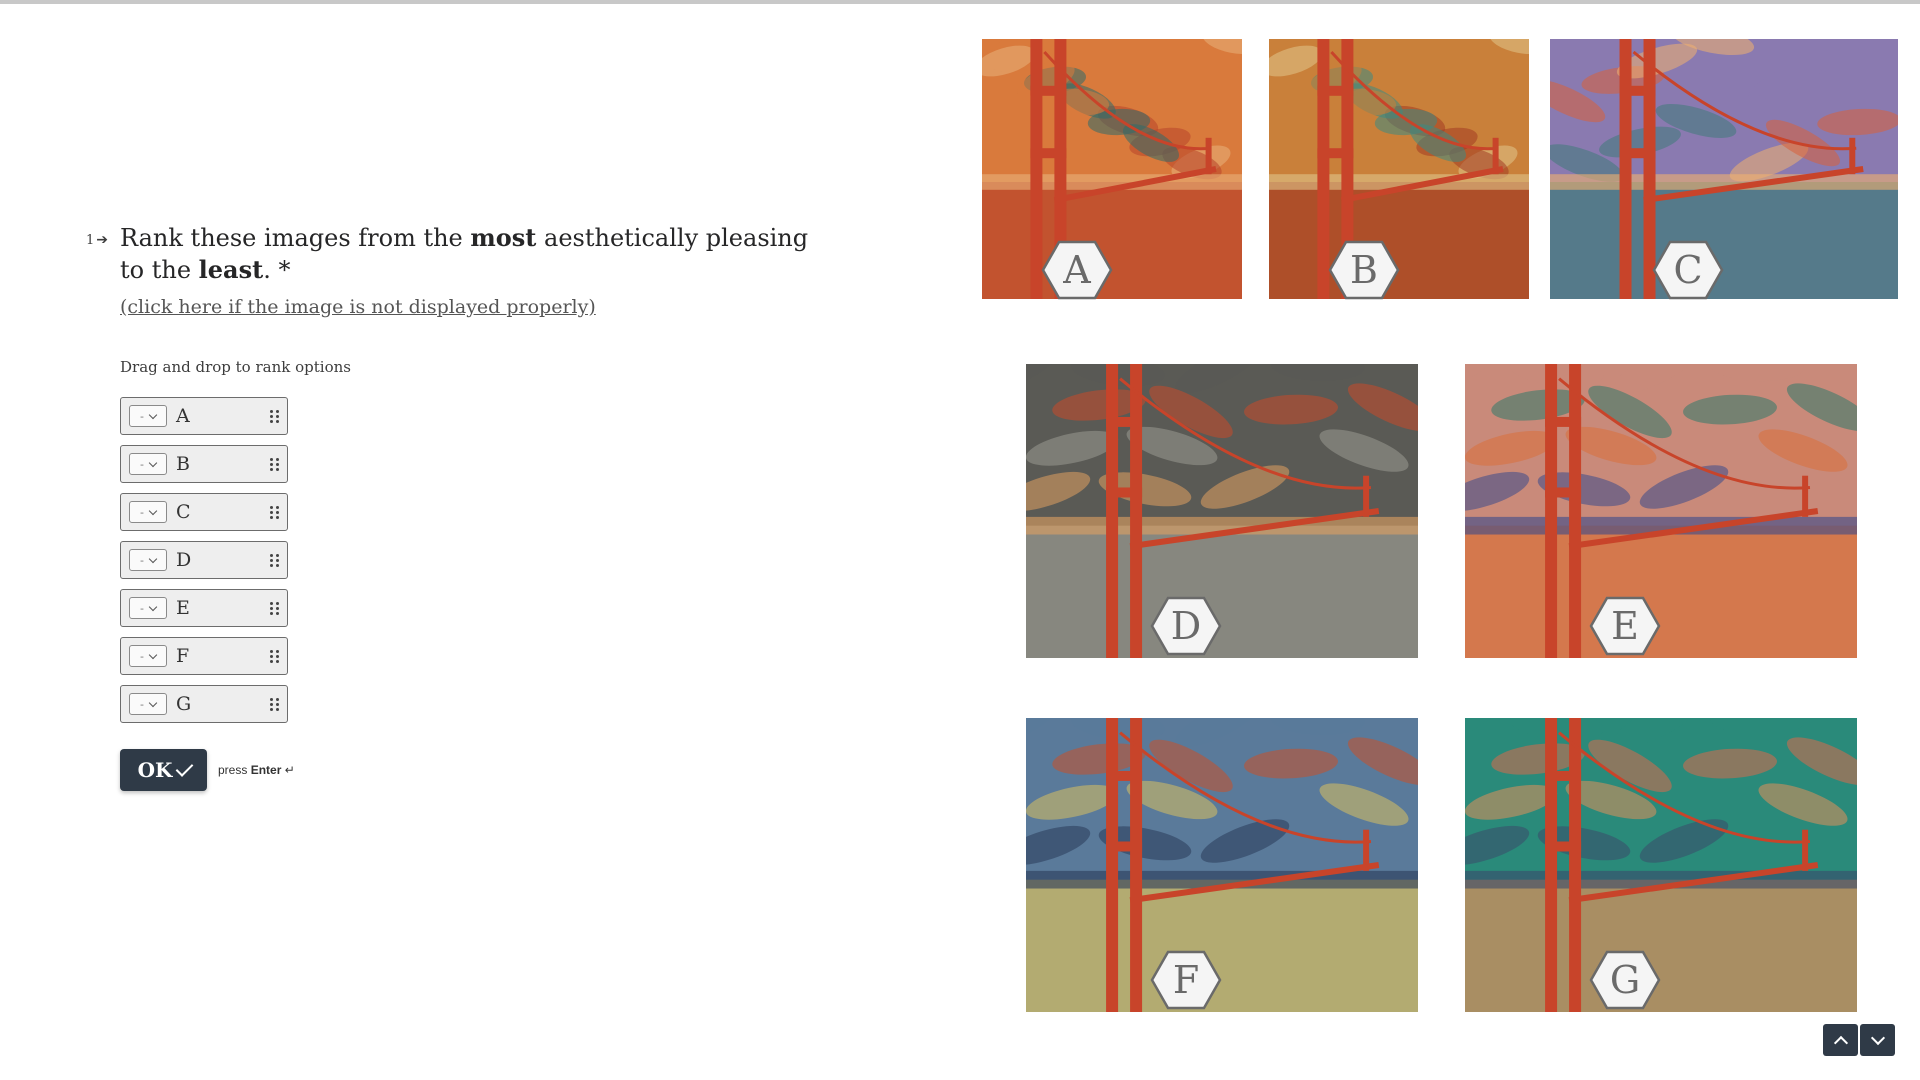 The height and width of the screenshot is (1080, 1920). I want to click on chevron-up-icon, so click(1840, 1042).